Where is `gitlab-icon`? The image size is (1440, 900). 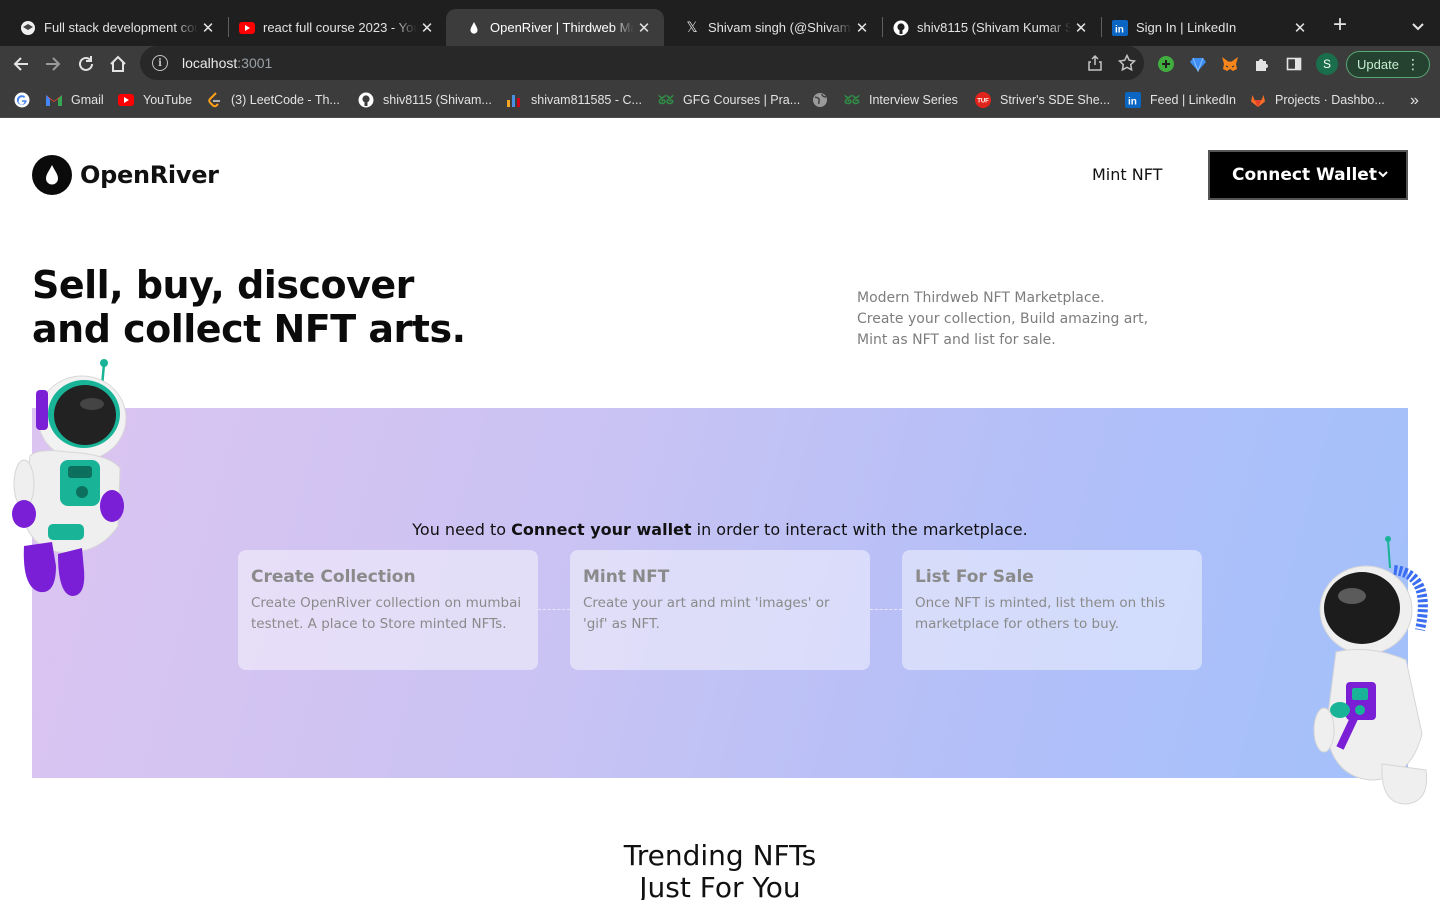
gitlab-icon is located at coordinates (1258, 100).